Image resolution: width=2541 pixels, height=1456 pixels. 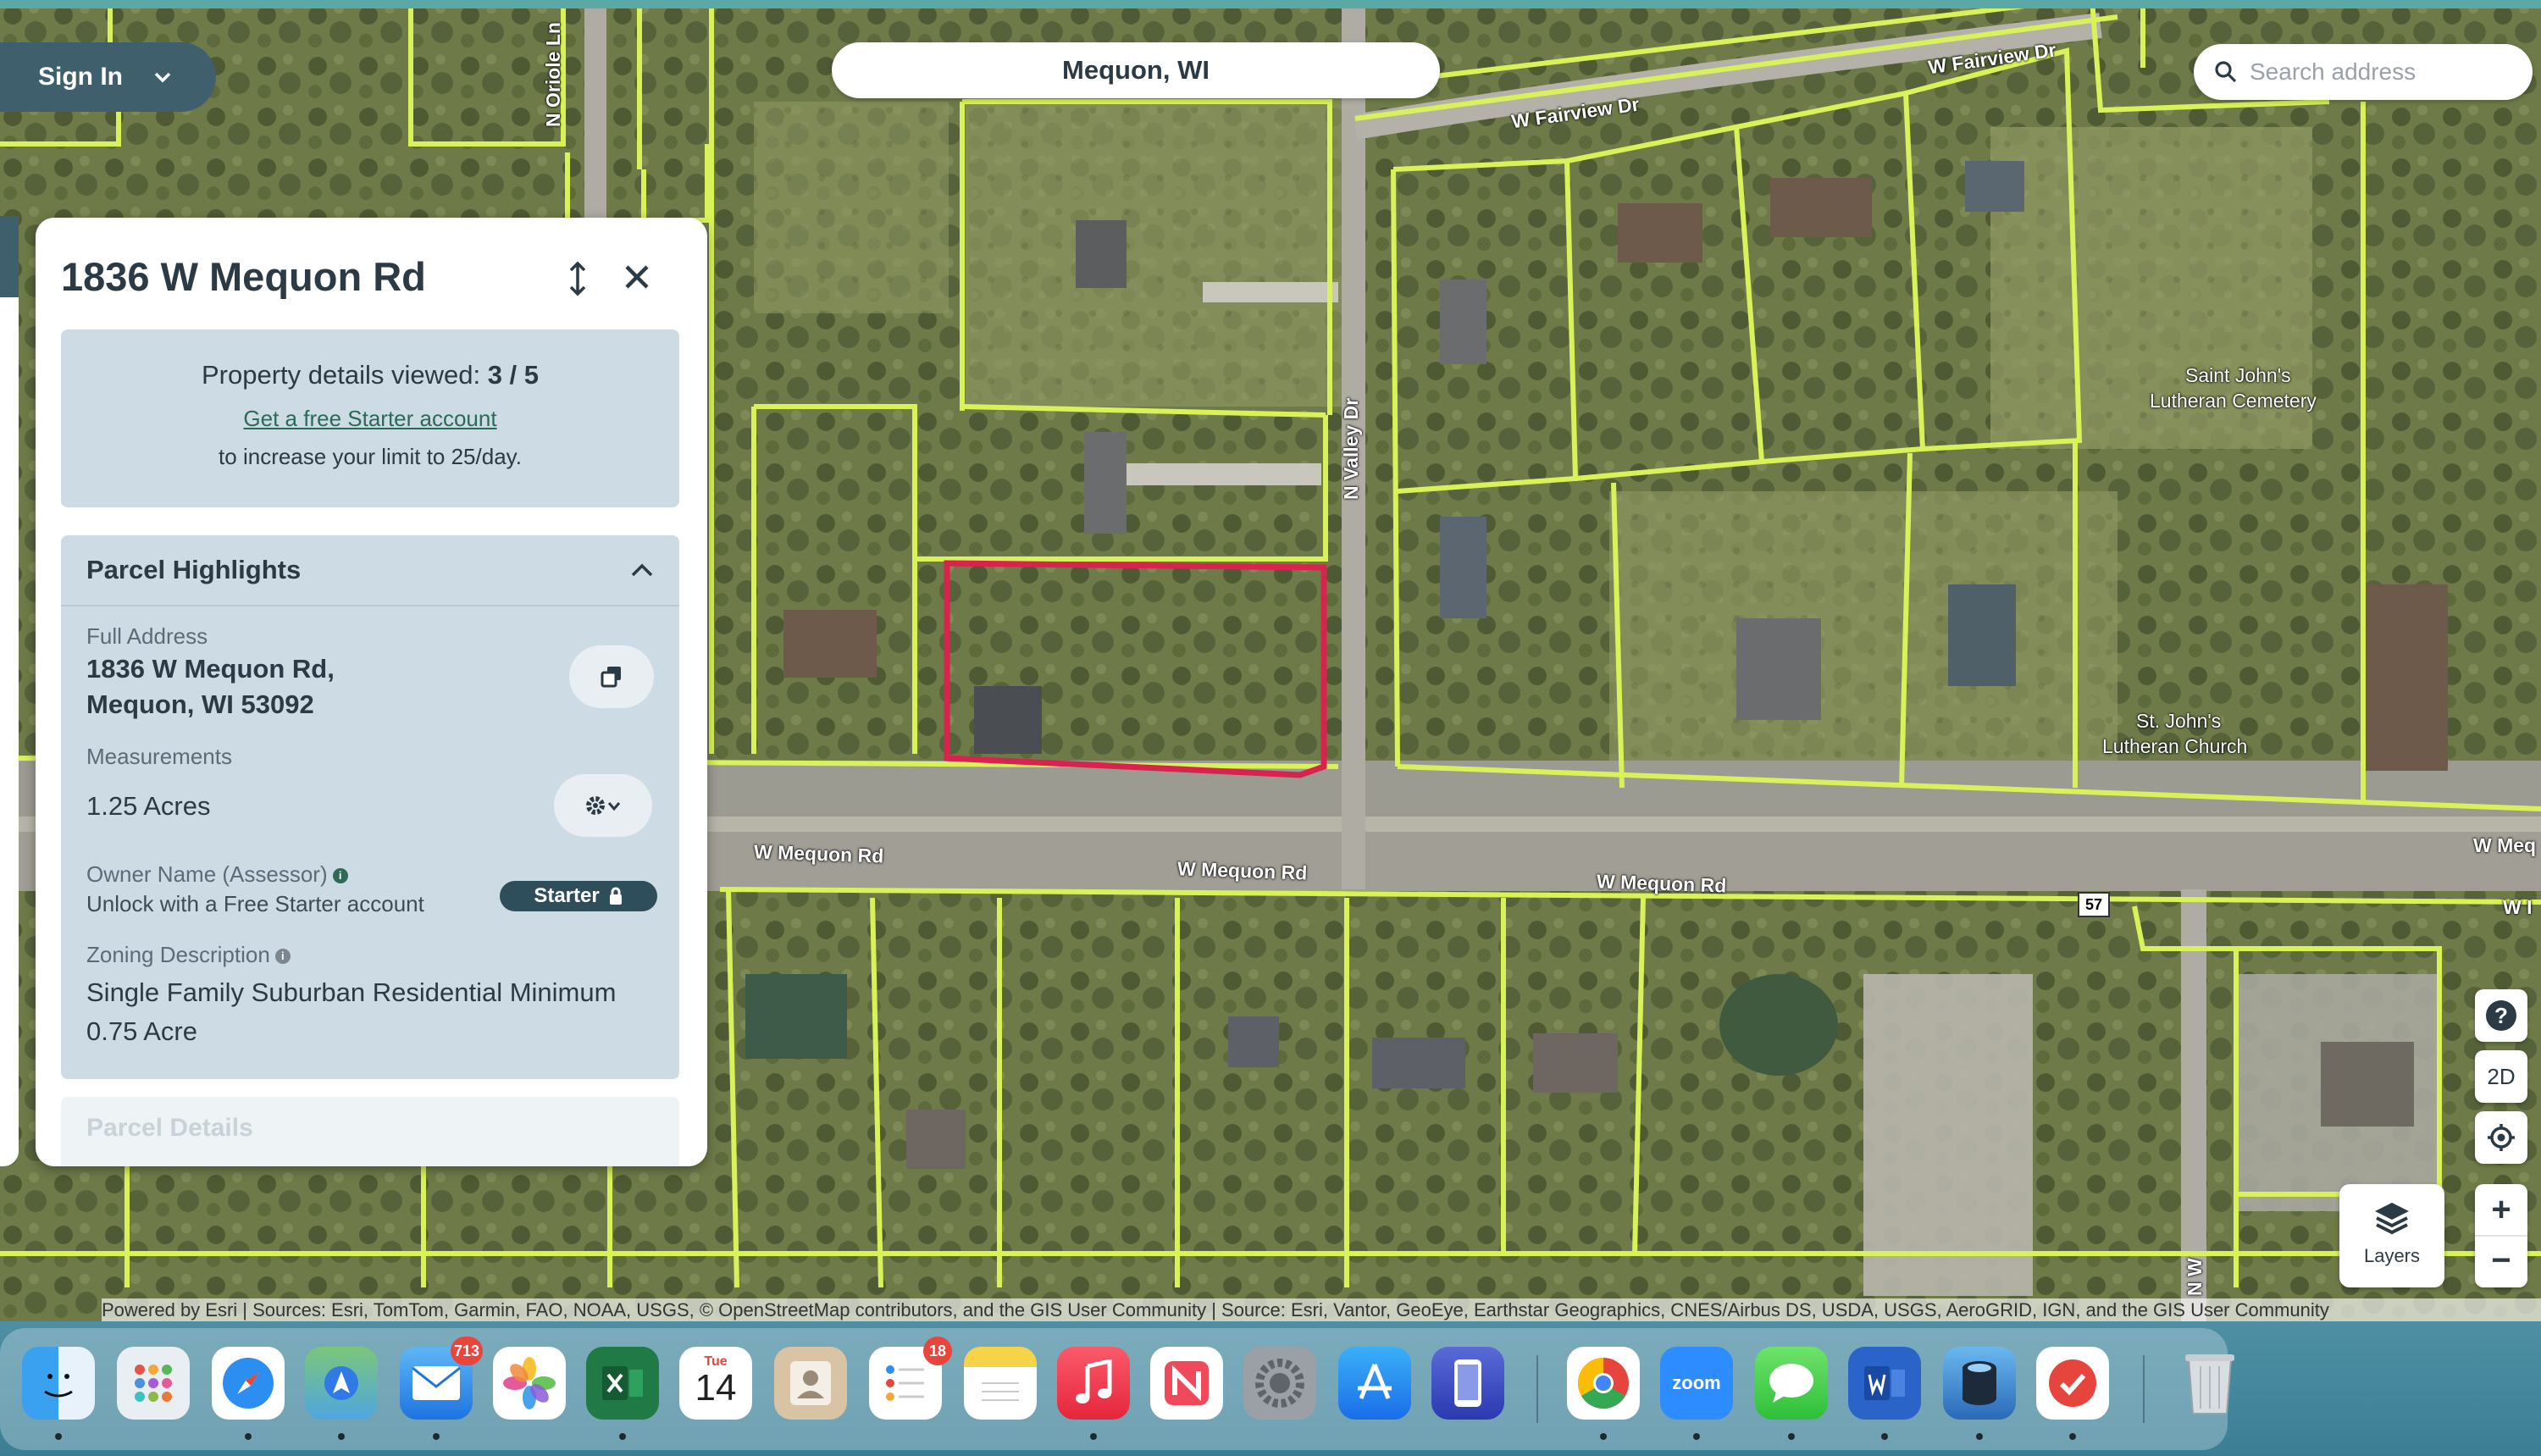 What do you see at coordinates (1000, 1392) in the screenshot?
I see `notes-icon` at bounding box center [1000, 1392].